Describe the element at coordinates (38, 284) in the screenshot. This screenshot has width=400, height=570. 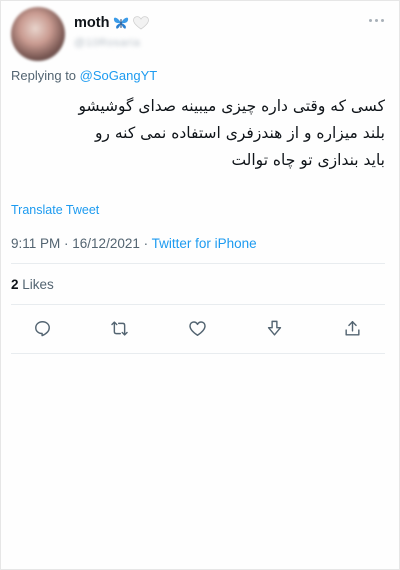
I see `likes-label: Likes` at that location.